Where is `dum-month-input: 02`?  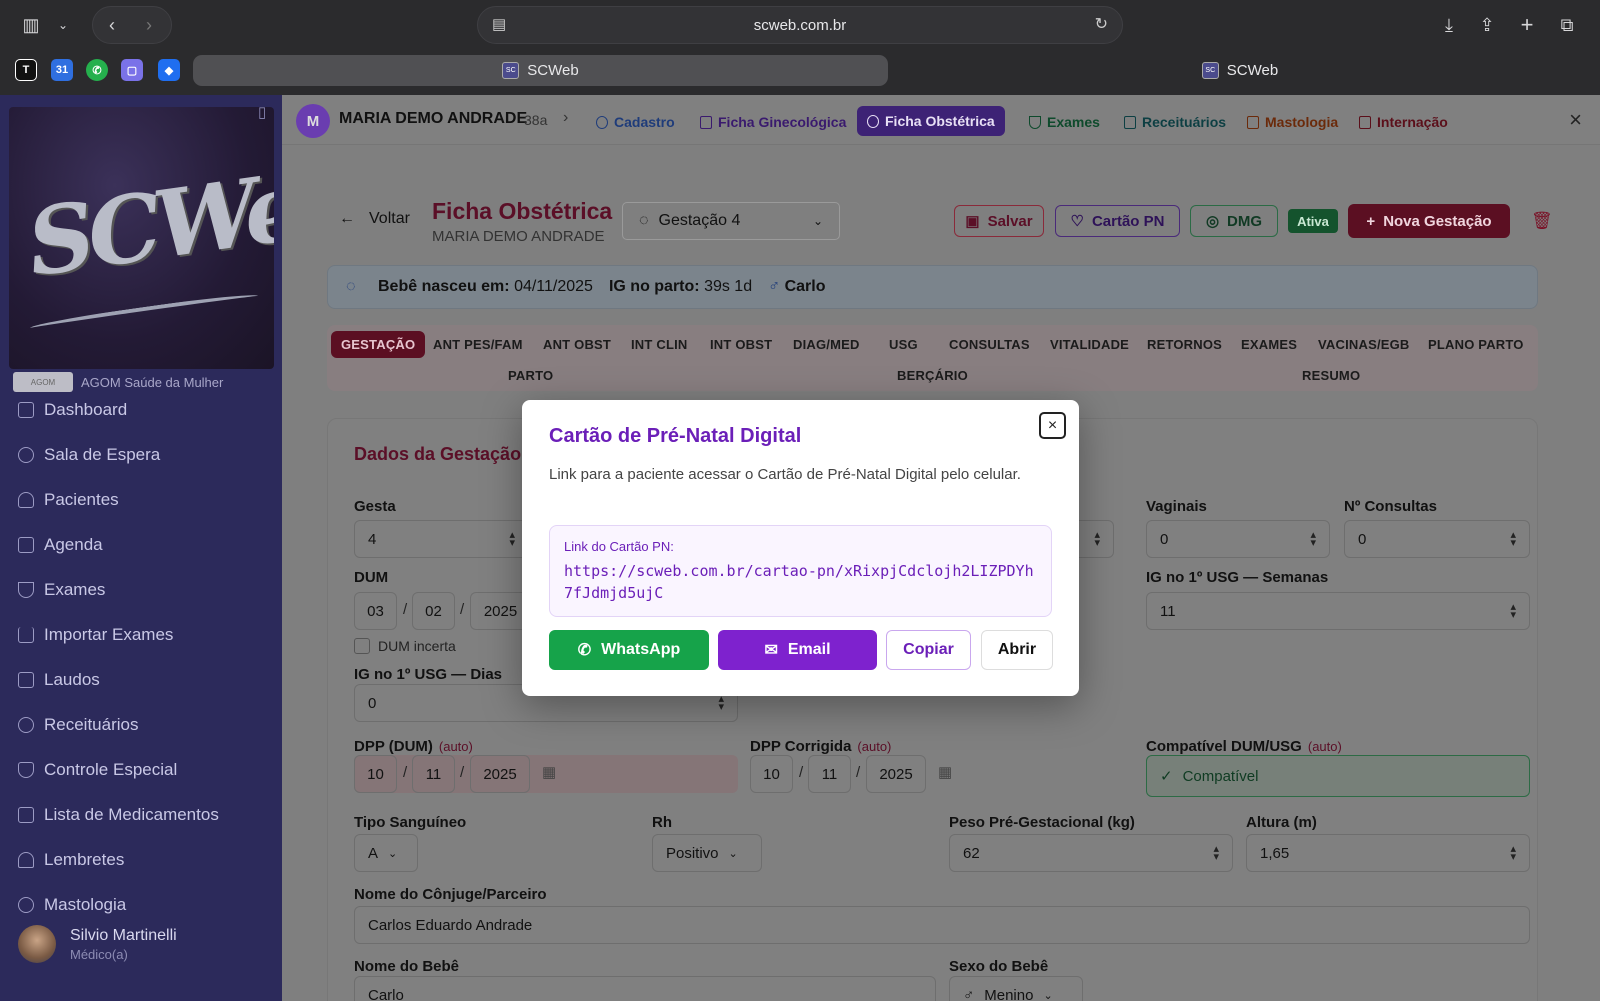
dum-month-input: 02 is located at coordinates (433, 611).